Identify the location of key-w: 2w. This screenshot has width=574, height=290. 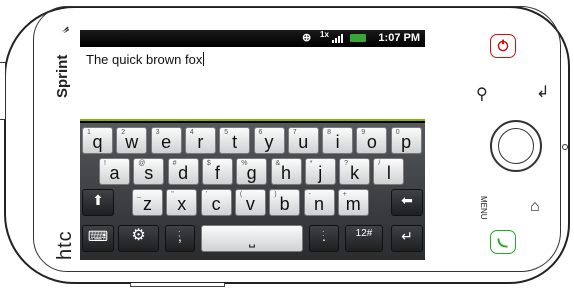
(132, 140).